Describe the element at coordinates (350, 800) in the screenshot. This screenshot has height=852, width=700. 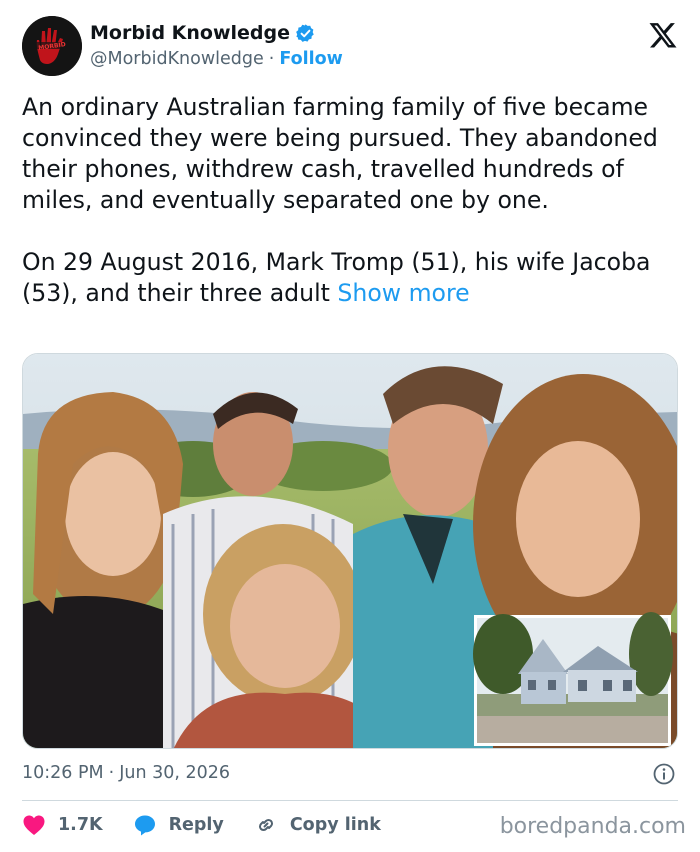
I see `divider` at that location.